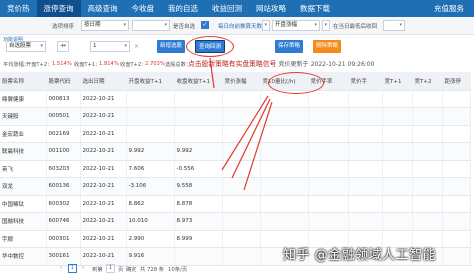 This screenshot has width=474, height=275. Describe the element at coordinates (23, 99) in the screenshot. I see `table-cell: 鼎翼健康` at that location.